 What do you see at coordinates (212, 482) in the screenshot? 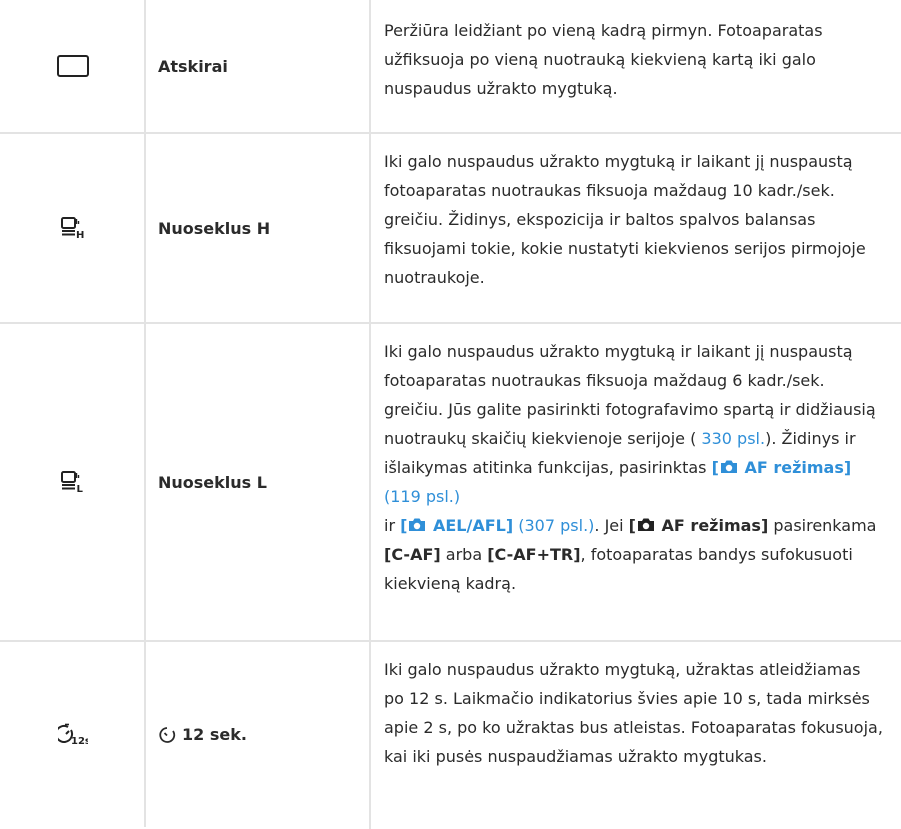
I see `mode-name: Nuoseklus L` at bounding box center [212, 482].